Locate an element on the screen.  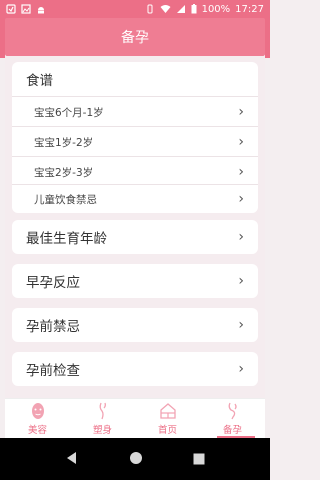
wifi-icon is located at coordinates (165, 9).